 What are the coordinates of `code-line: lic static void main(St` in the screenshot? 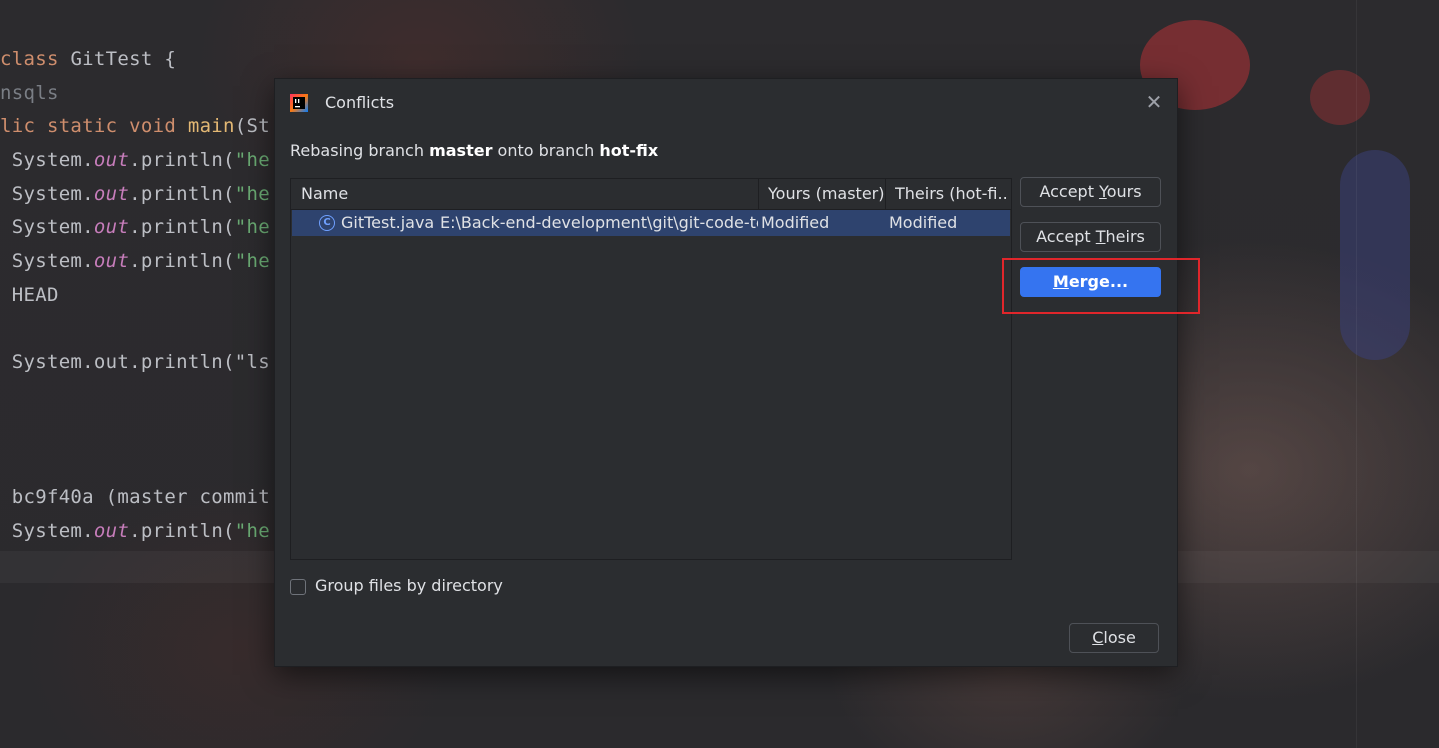 It's located at (135, 126).